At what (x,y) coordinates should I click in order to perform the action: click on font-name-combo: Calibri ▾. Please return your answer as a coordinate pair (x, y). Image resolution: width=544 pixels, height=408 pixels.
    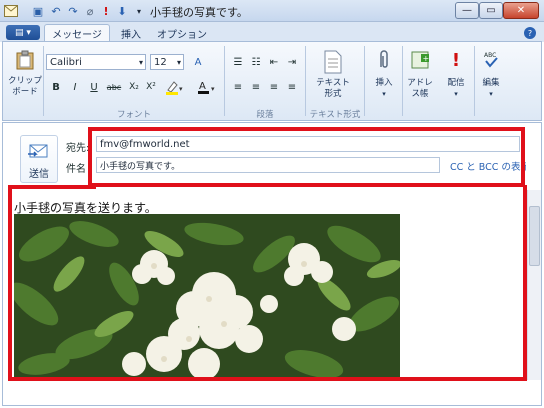
    Looking at the image, I should click on (96, 62).